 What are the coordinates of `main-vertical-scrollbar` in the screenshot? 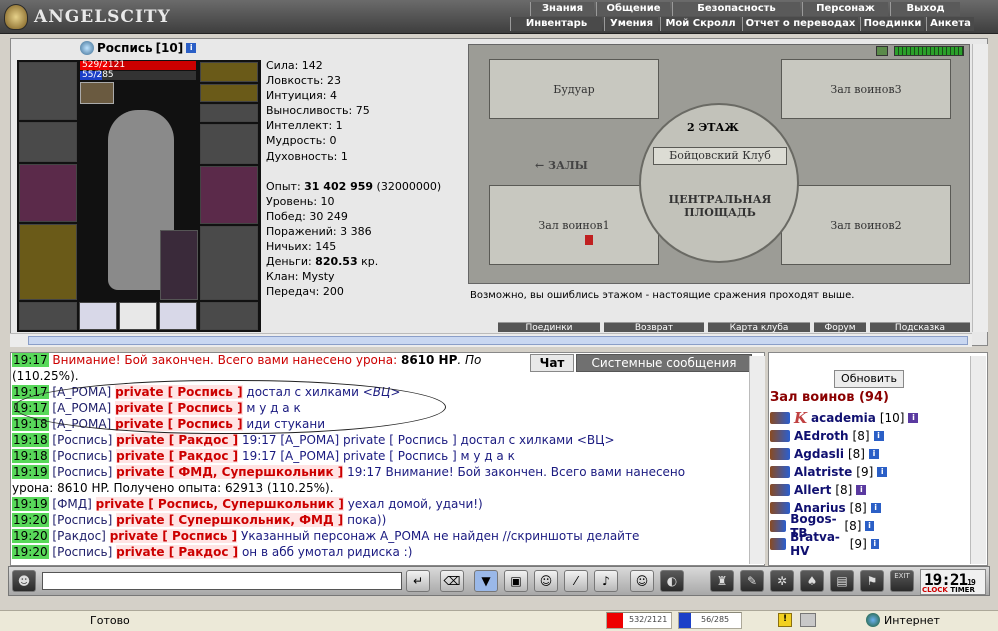 It's located at (980, 188).